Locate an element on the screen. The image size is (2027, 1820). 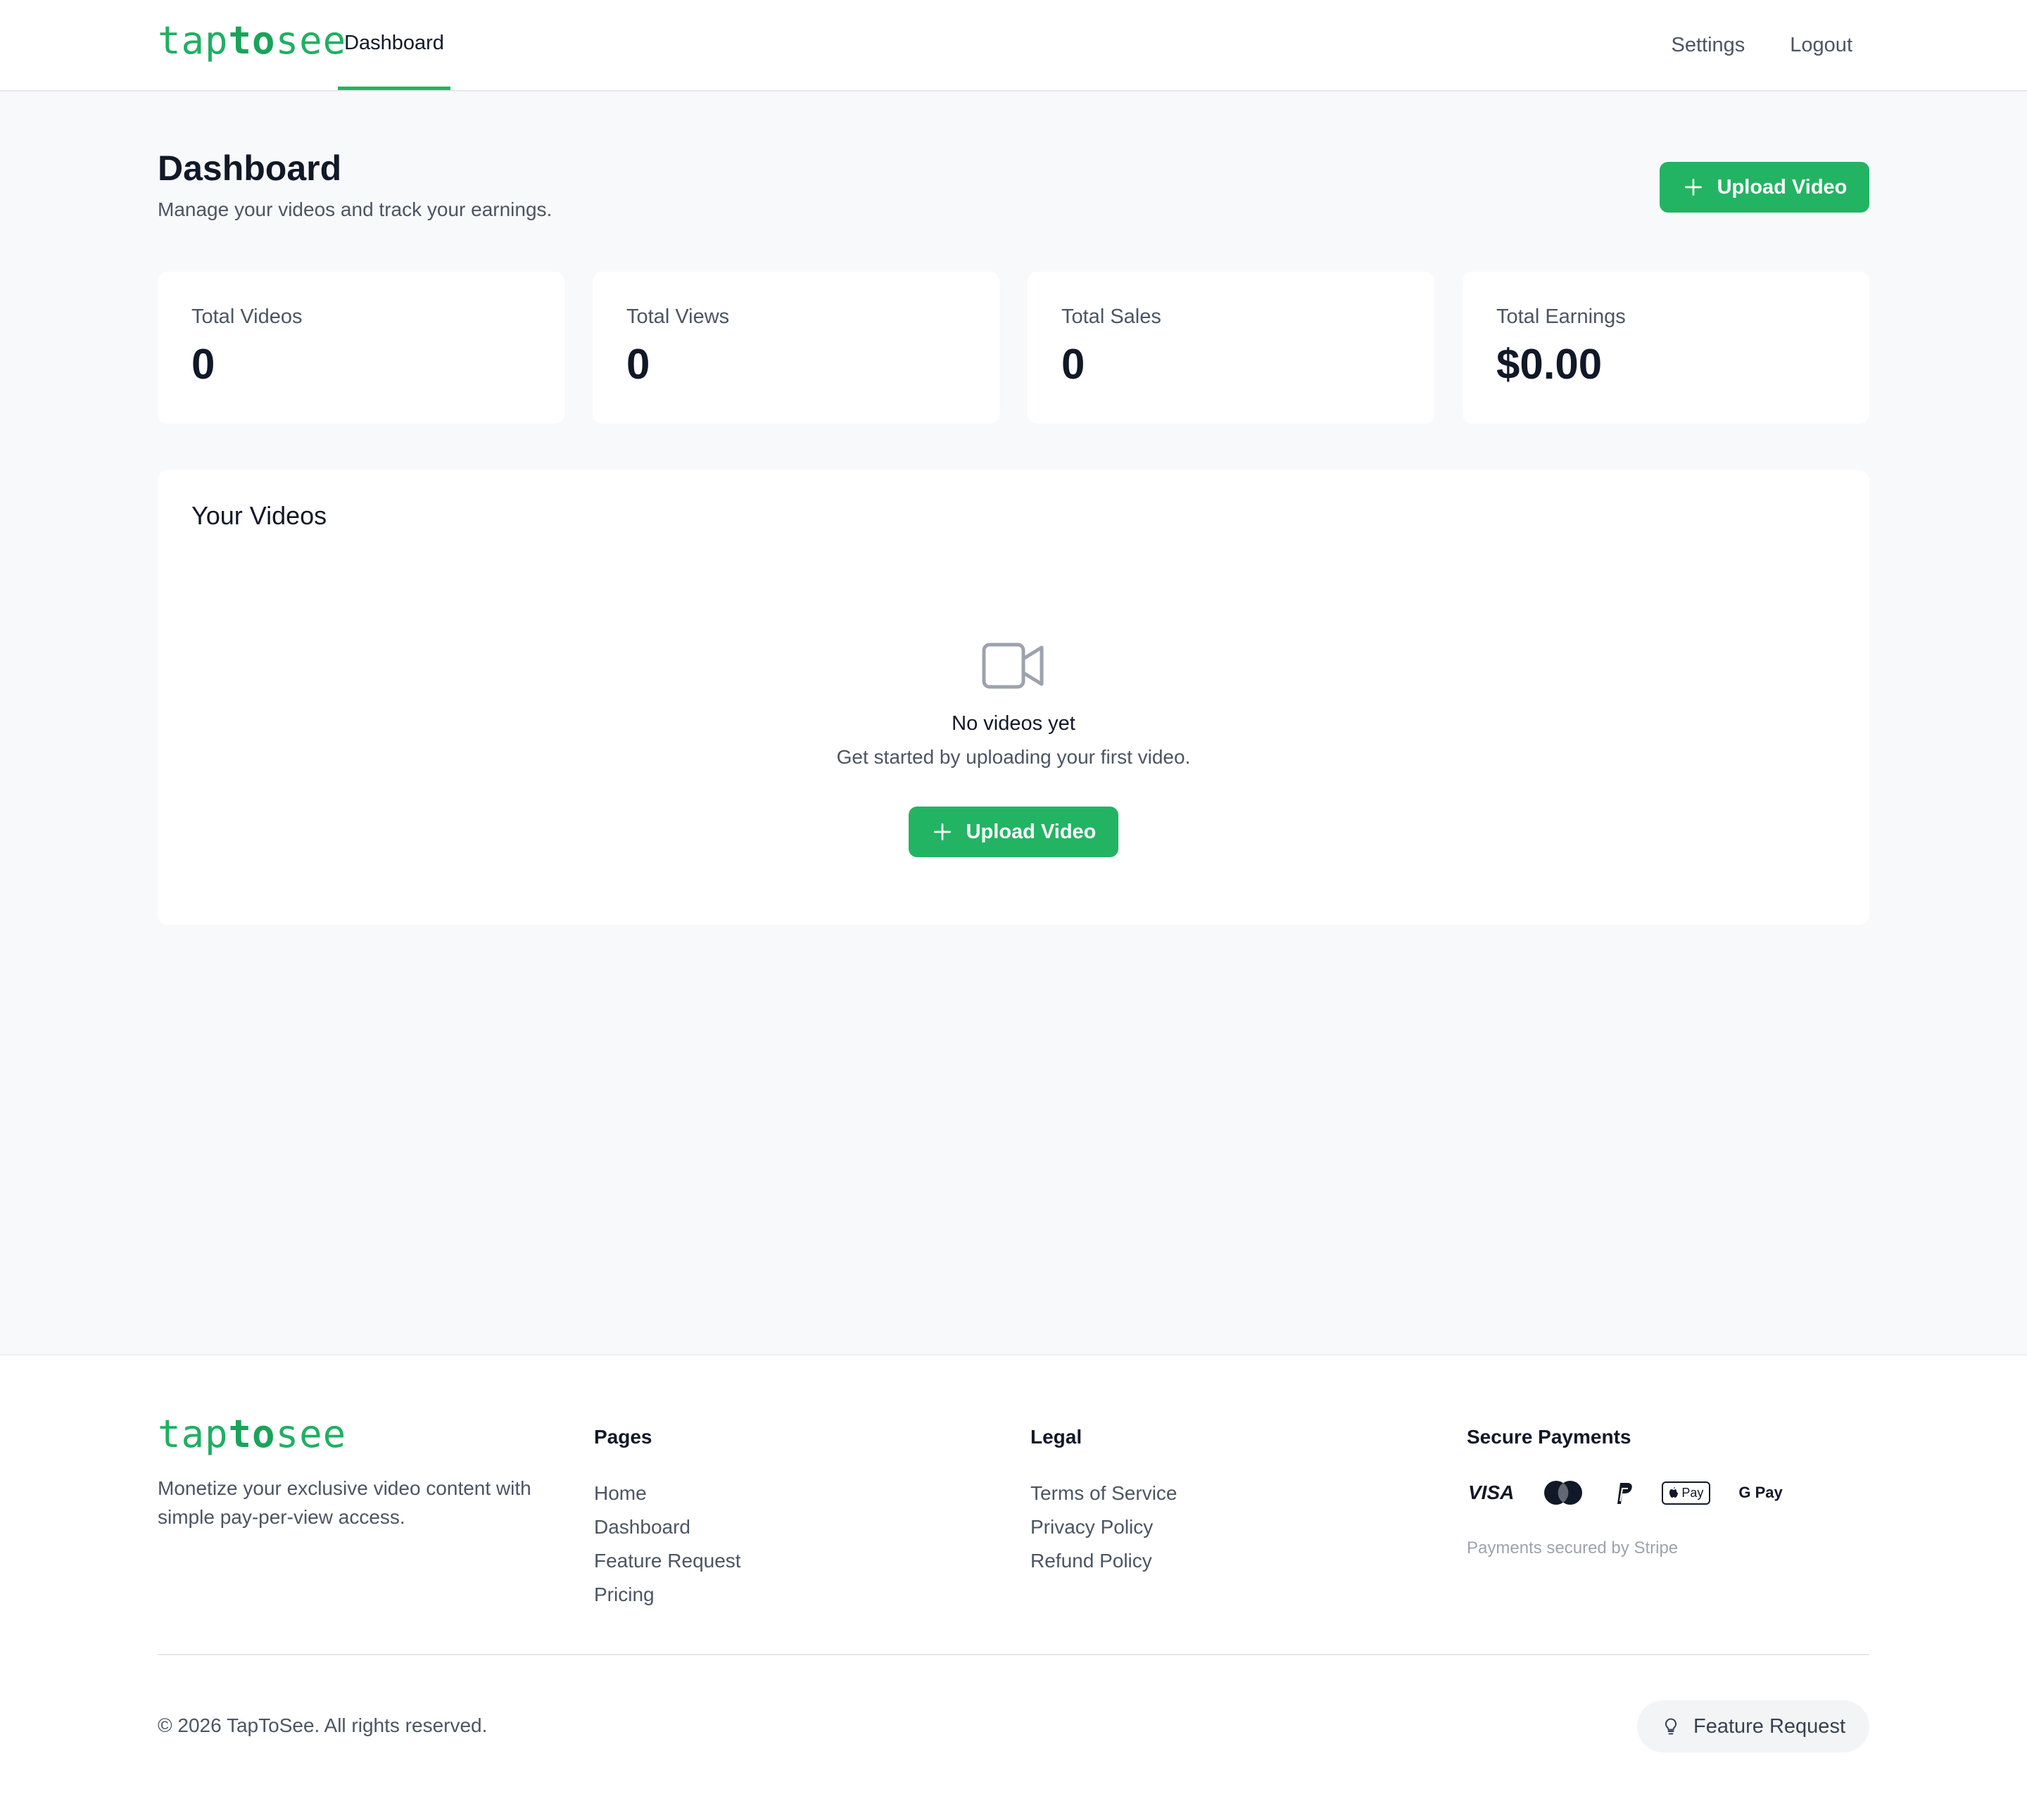
header-actions: Settings Logout is located at coordinates (1740, 45).